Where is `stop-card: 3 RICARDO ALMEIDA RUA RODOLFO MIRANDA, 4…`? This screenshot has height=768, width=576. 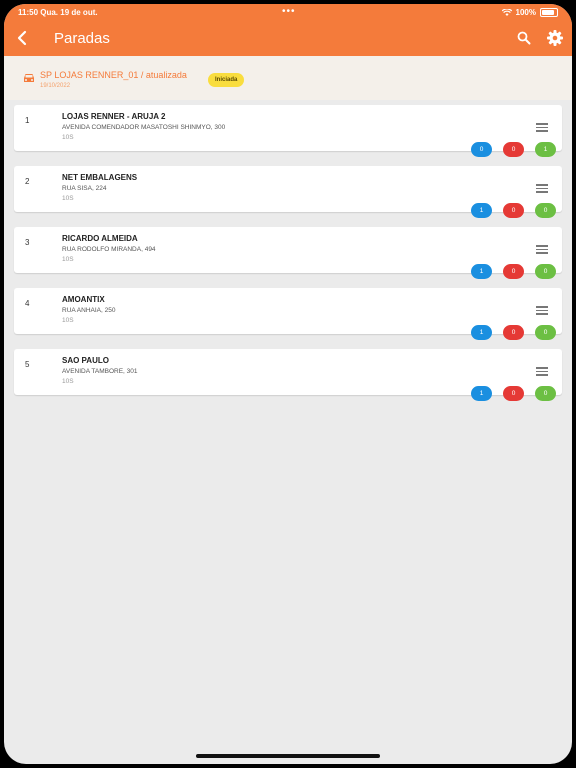
stop-card: 3 RICARDO ALMEIDA RUA RODOLFO MIRANDA, 4… is located at coordinates (288, 253).